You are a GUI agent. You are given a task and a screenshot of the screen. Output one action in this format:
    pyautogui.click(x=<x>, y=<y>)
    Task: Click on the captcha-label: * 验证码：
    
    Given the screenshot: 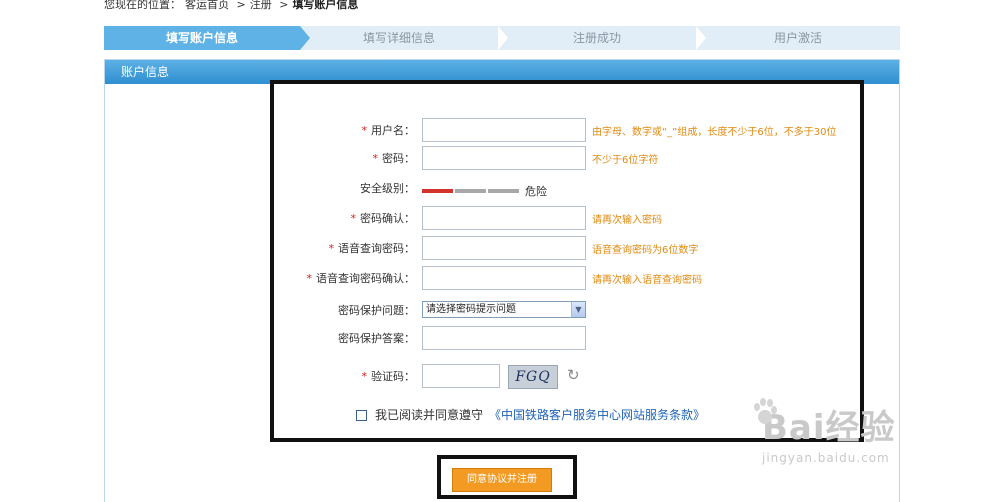 What is the action you would take?
    pyautogui.click(x=388, y=376)
    